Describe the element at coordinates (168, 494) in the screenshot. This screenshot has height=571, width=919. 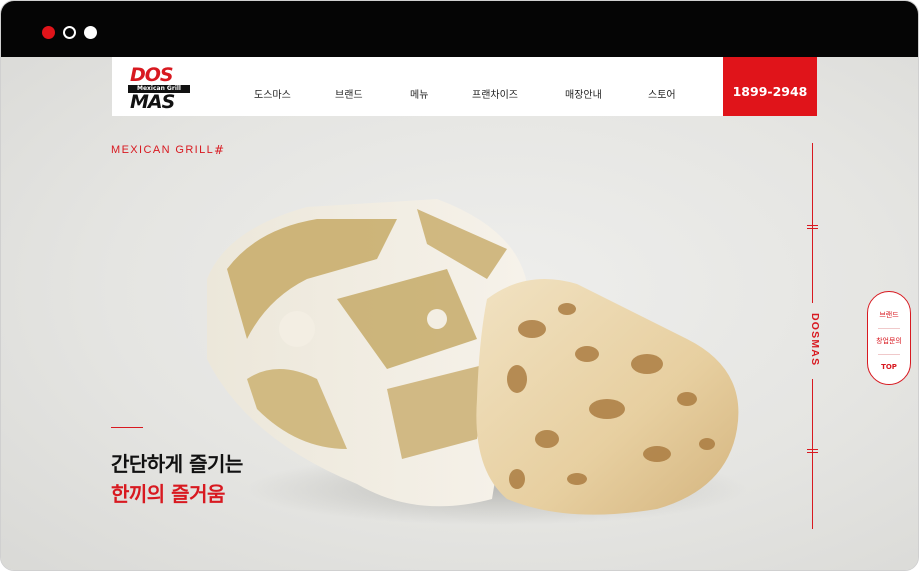
I see `hero-headline-line2: 한끼의 즐거움` at that location.